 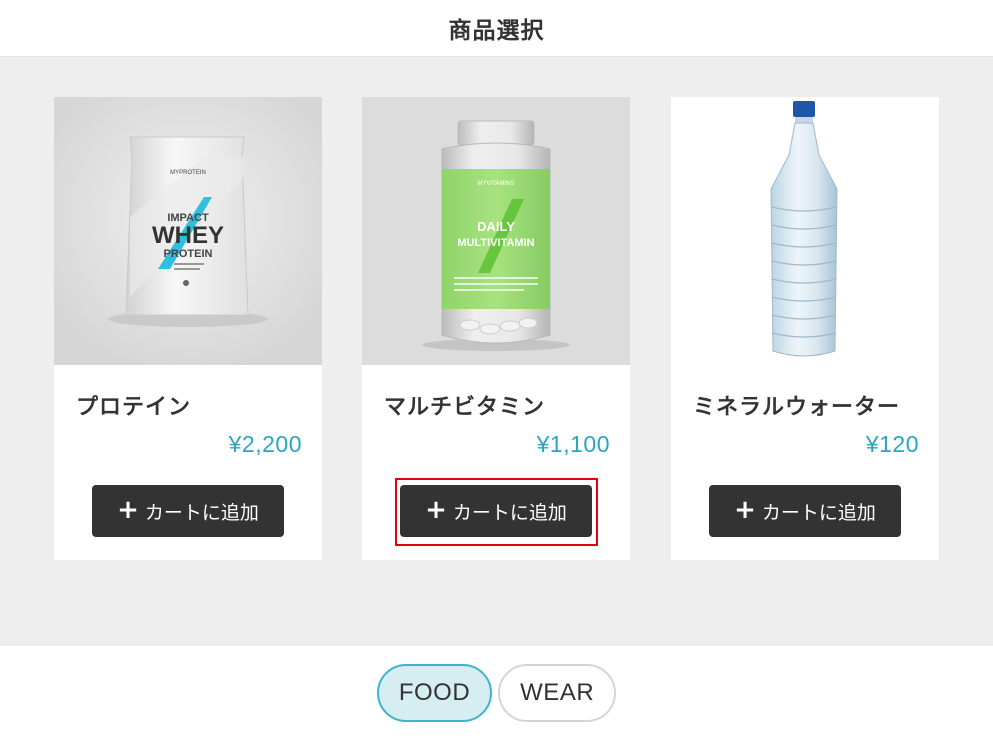 I want to click on product-name: ミネラルウォーター, so click(x=797, y=407).